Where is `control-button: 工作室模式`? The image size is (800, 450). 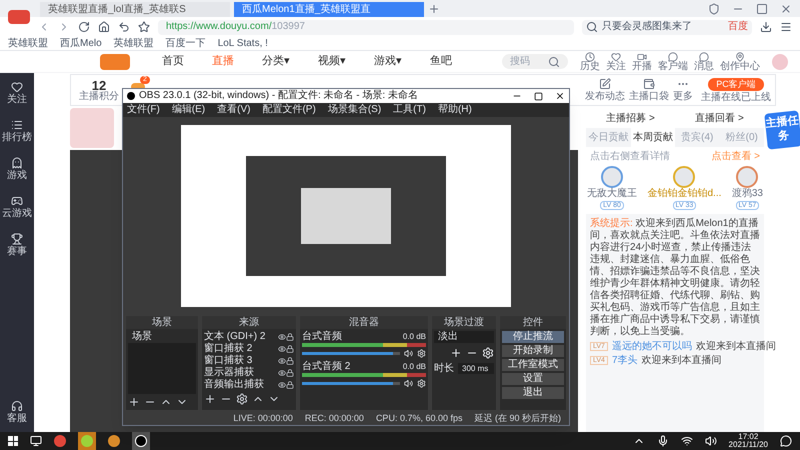 control-button: 工作室模式 is located at coordinates (533, 365).